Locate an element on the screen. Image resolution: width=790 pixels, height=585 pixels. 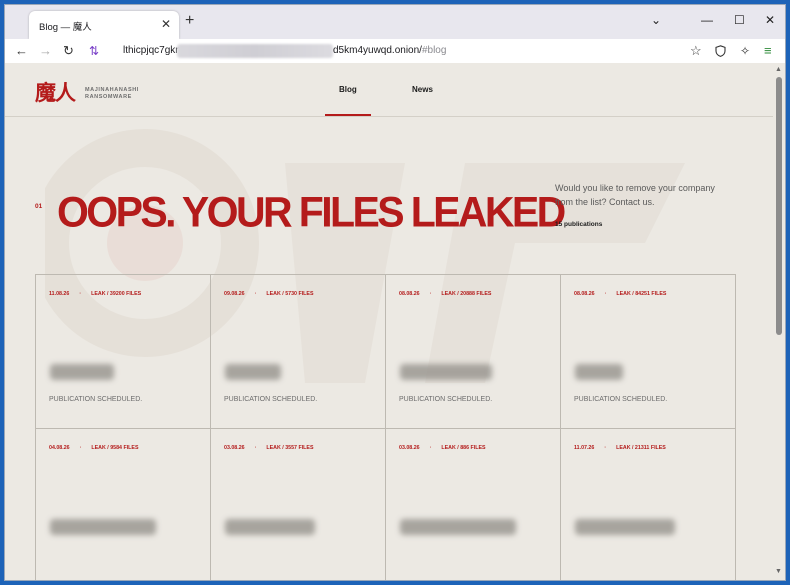
card-meta: 08.08.26 · LEAK / 84251 FILES is located at coordinates (620, 294).